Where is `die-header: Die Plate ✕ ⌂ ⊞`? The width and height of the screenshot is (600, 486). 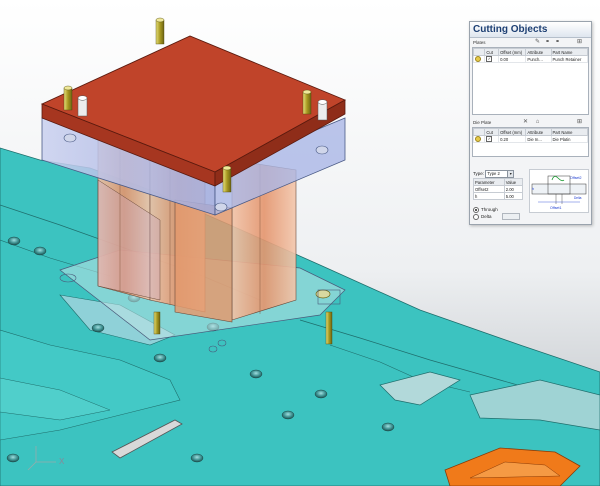 die-header: Die Plate ✕ ⌂ ⊞ is located at coordinates (530, 122).